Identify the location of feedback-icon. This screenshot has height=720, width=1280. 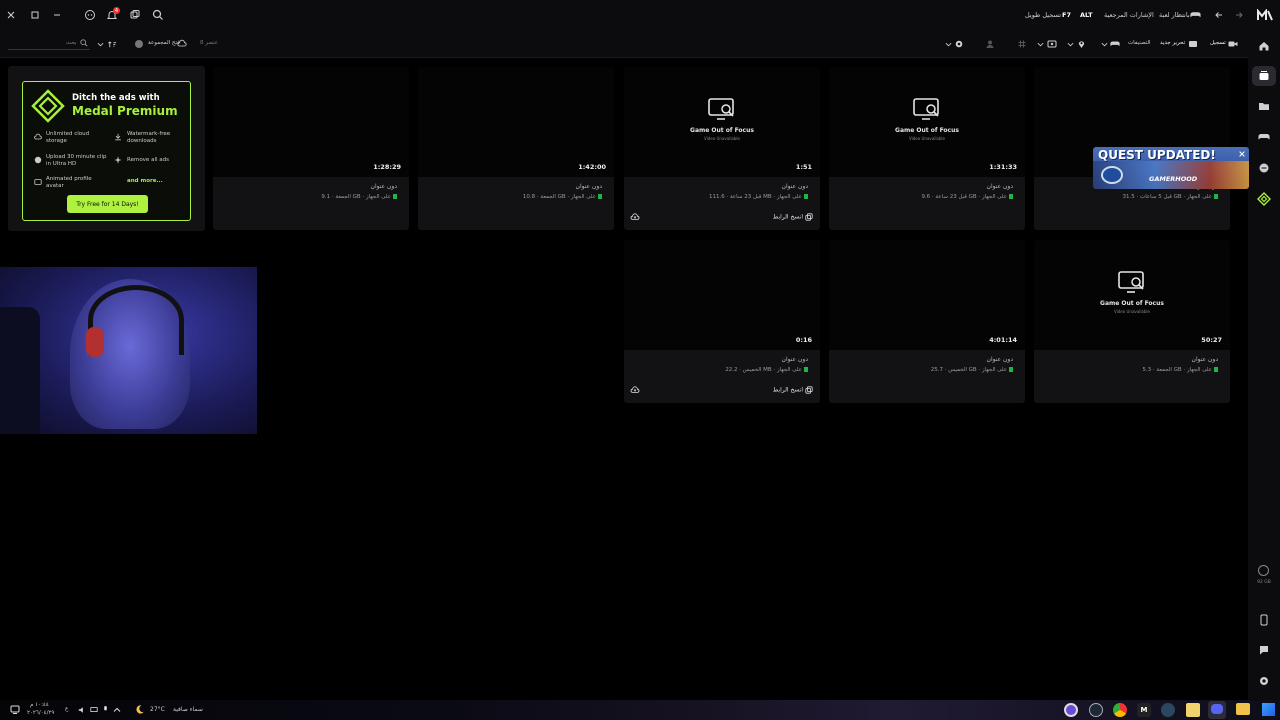
(1264, 650).